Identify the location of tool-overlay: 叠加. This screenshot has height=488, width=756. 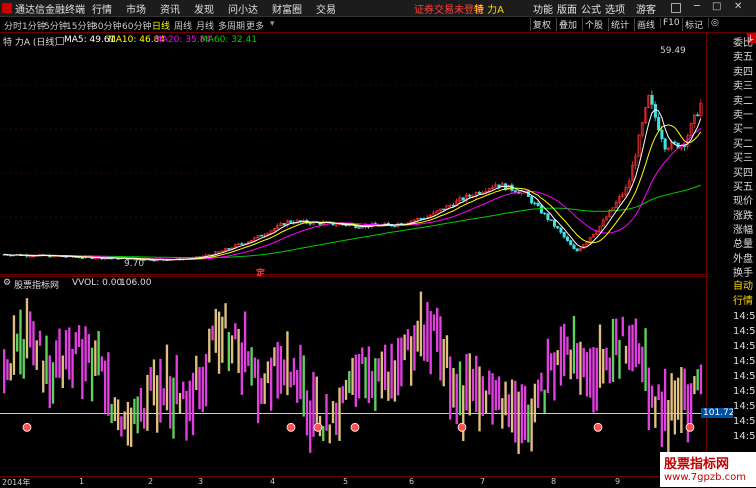
(567, 24).